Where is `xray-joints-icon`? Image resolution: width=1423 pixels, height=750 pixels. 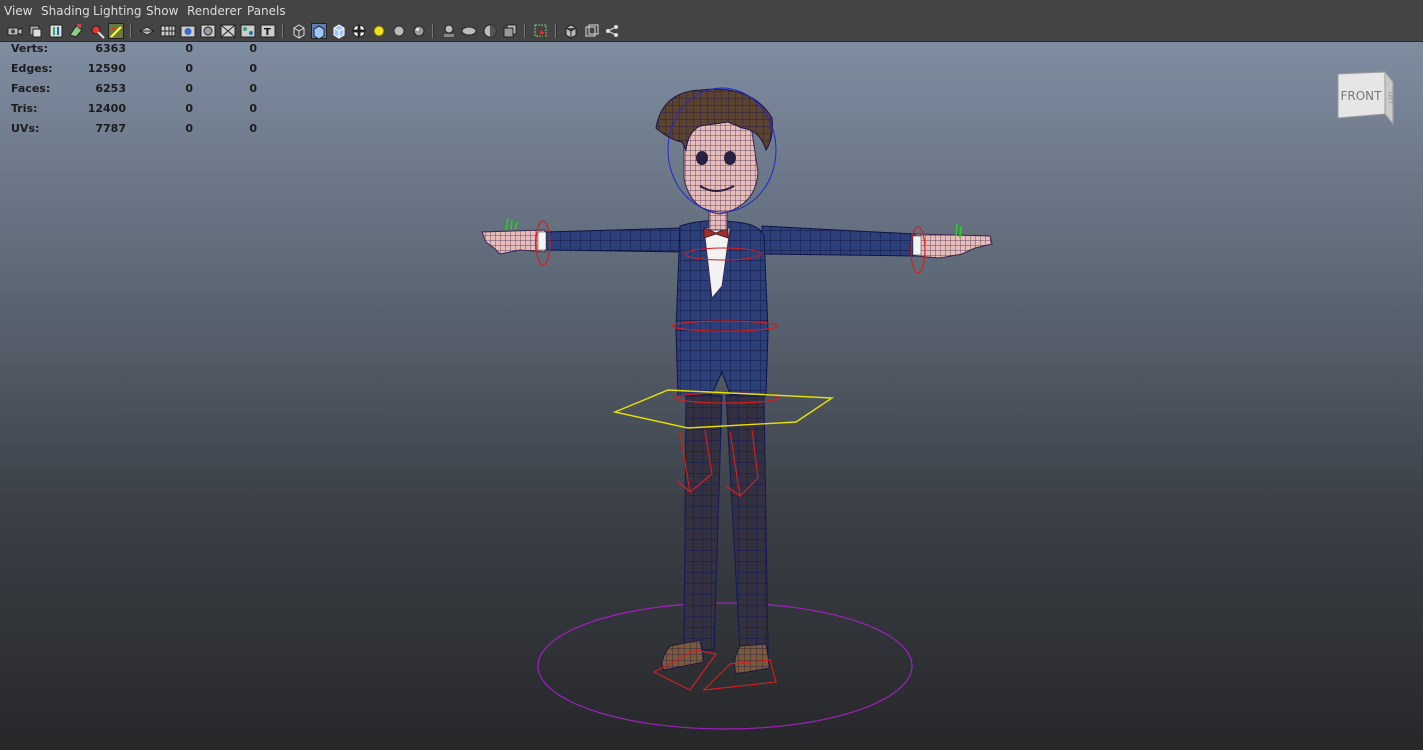 xray-joints-icon is located at coordinates (592, 31).